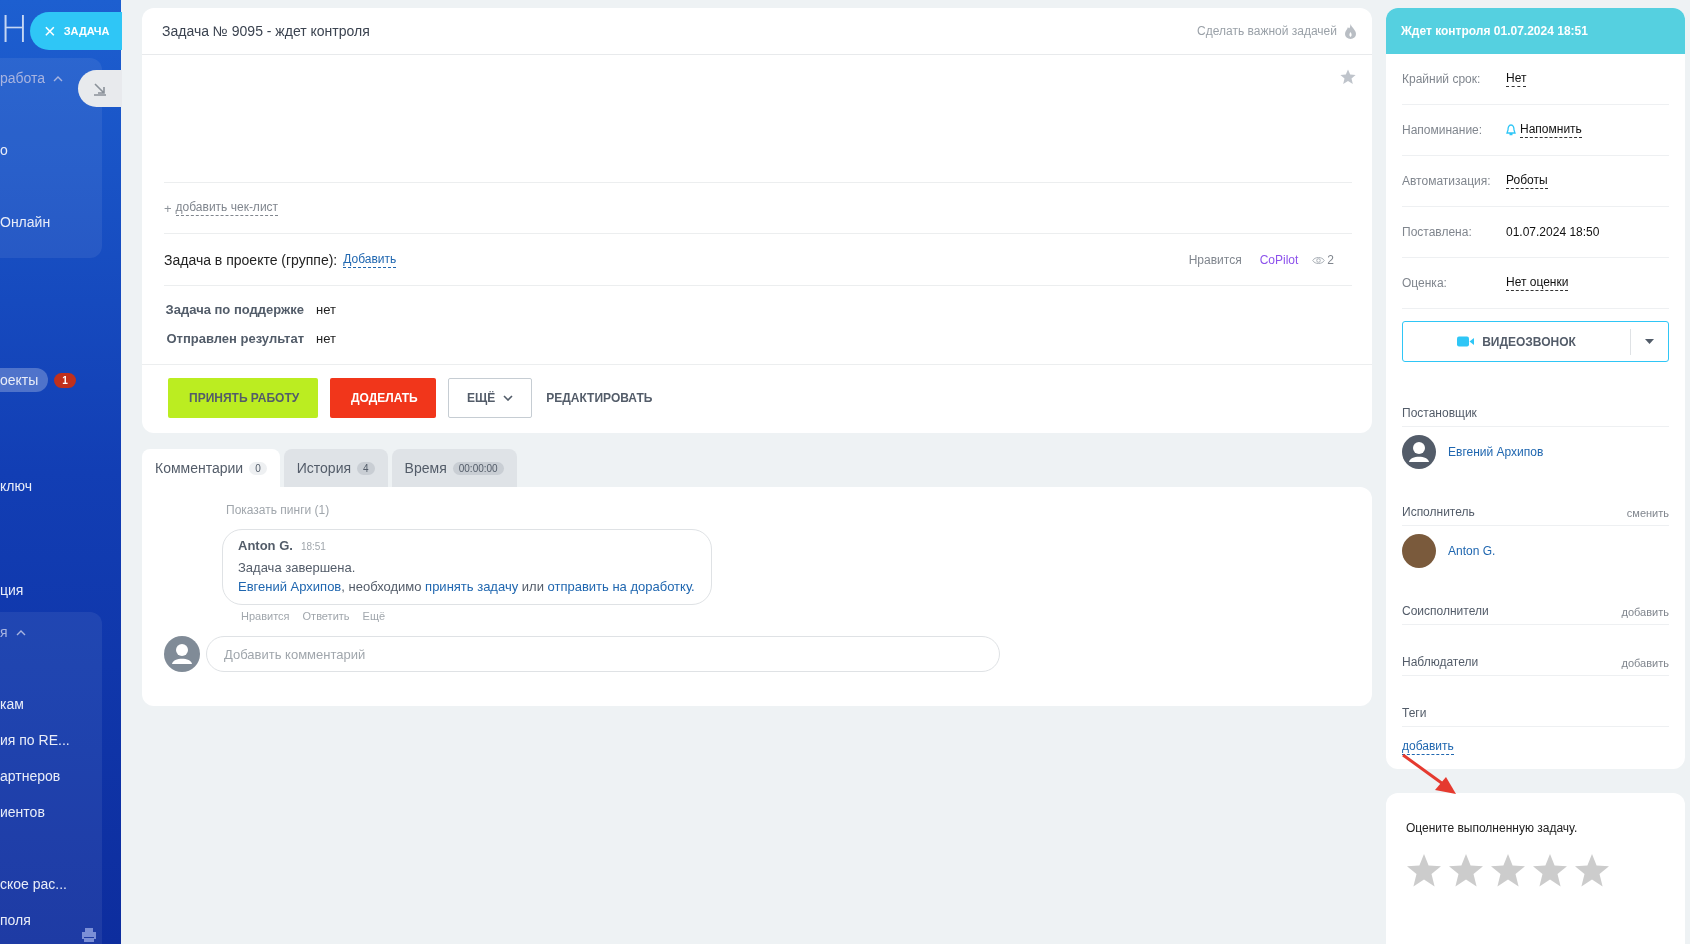  I want to click on reminder-link: Напомнить, so click(1551, 130).